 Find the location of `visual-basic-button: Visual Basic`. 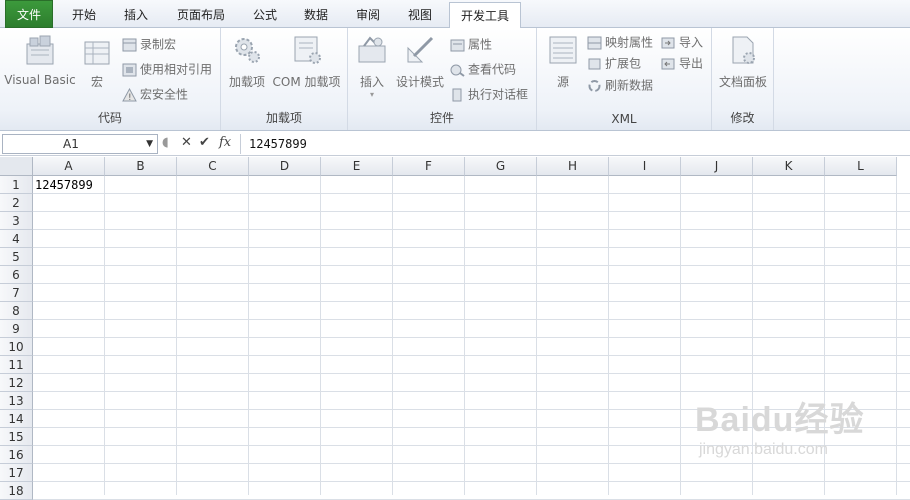

visual-basic-button: Visual Basic is located at coordinates (40, 60).